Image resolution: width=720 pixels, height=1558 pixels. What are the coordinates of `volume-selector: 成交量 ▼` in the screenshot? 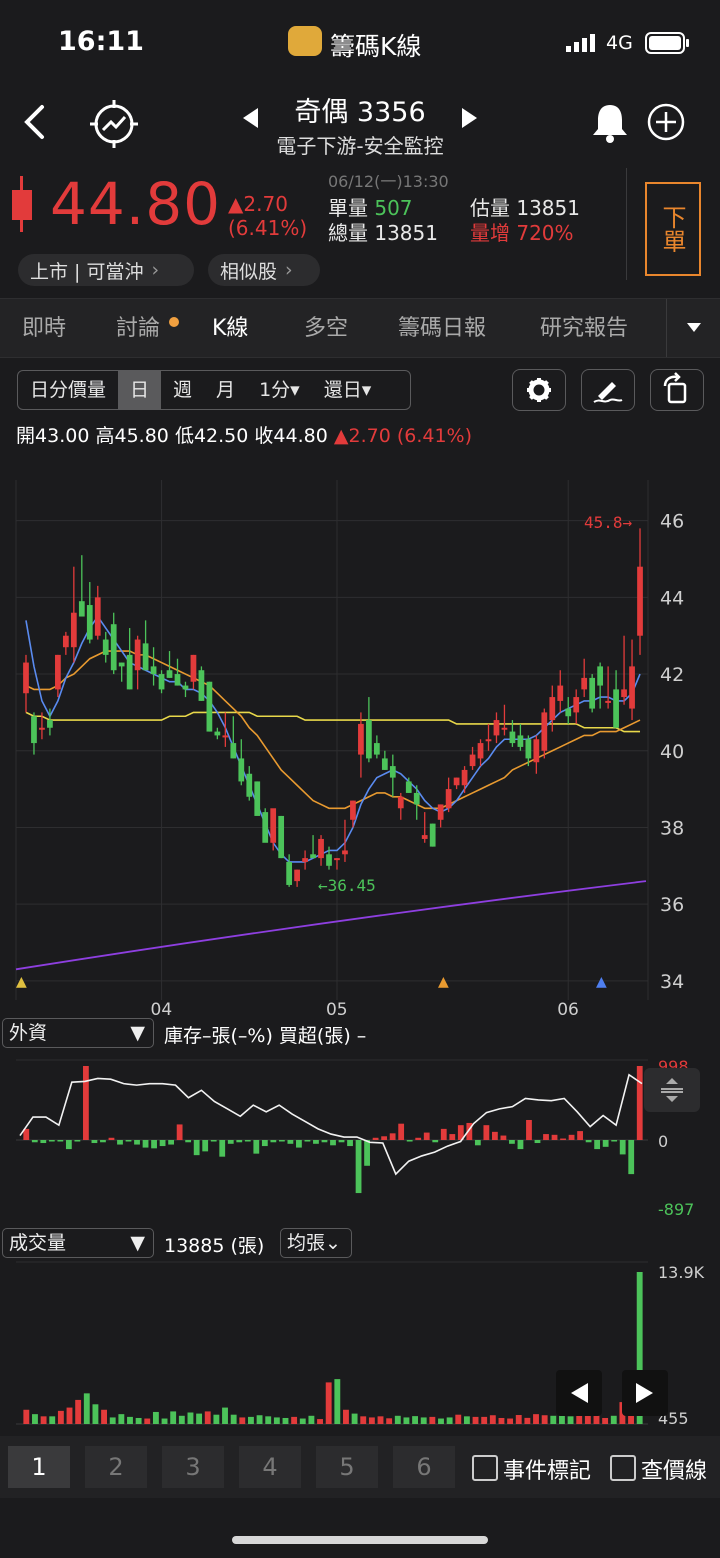 It's located at (78, 1243).